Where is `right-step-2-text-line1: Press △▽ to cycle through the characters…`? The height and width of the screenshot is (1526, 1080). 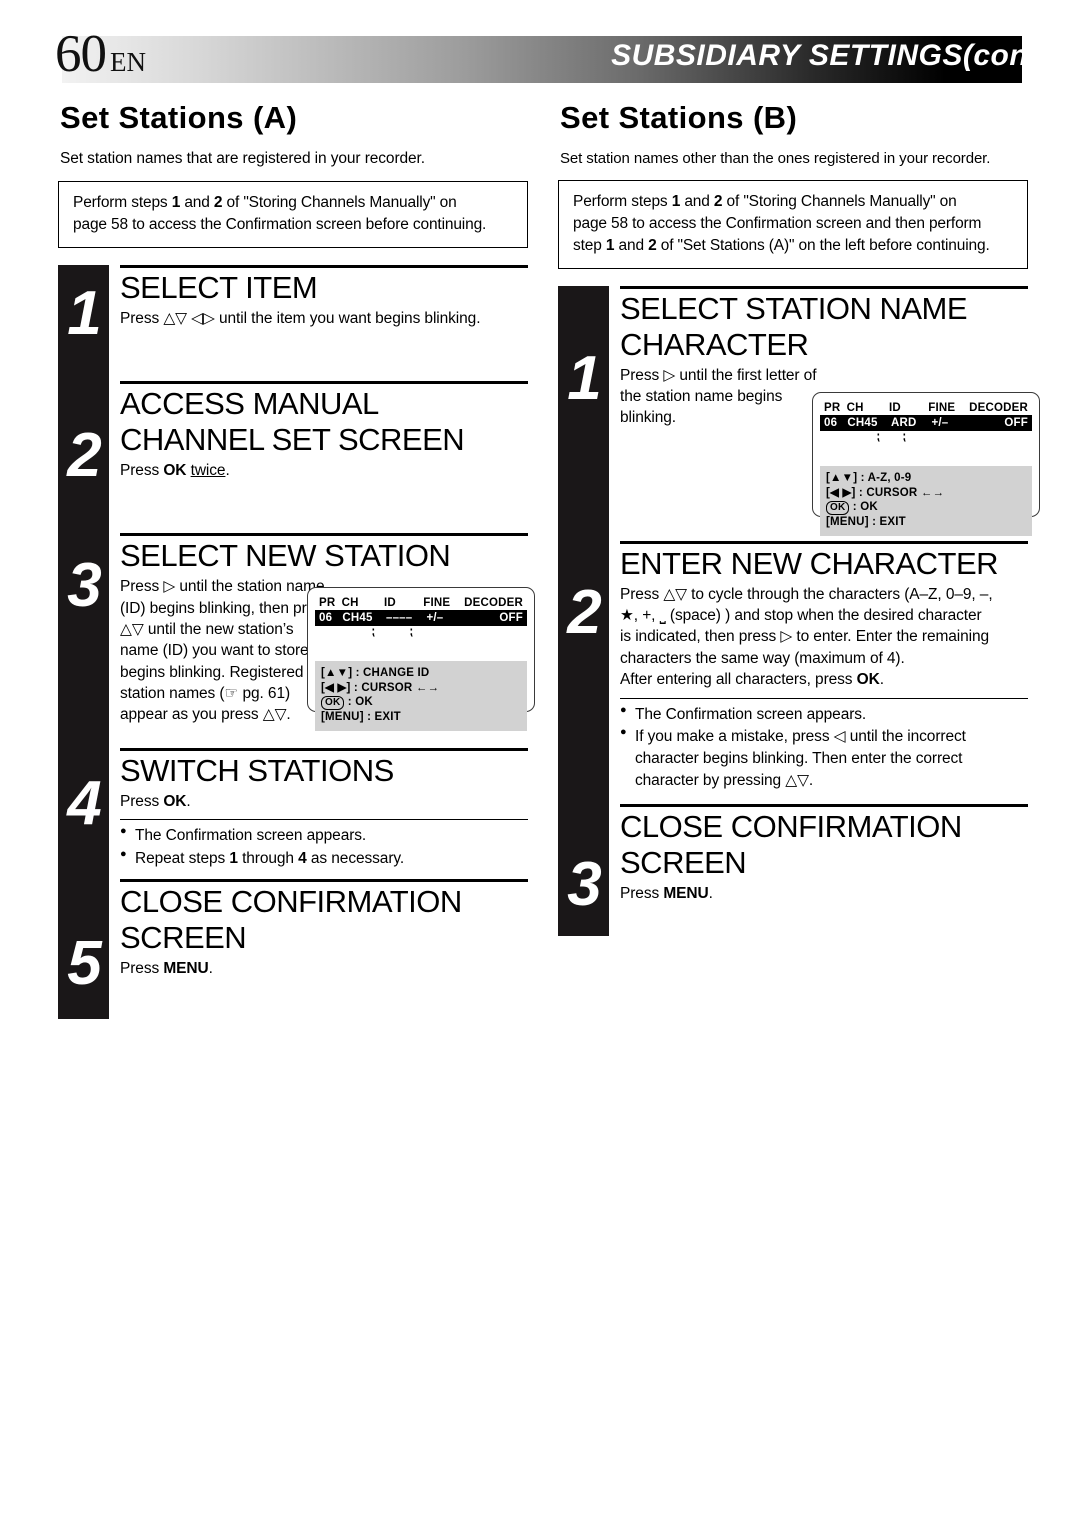 right-step-2-text-line1: Press △▽ to cycle through the characters… is located at coordinates (806, 594).